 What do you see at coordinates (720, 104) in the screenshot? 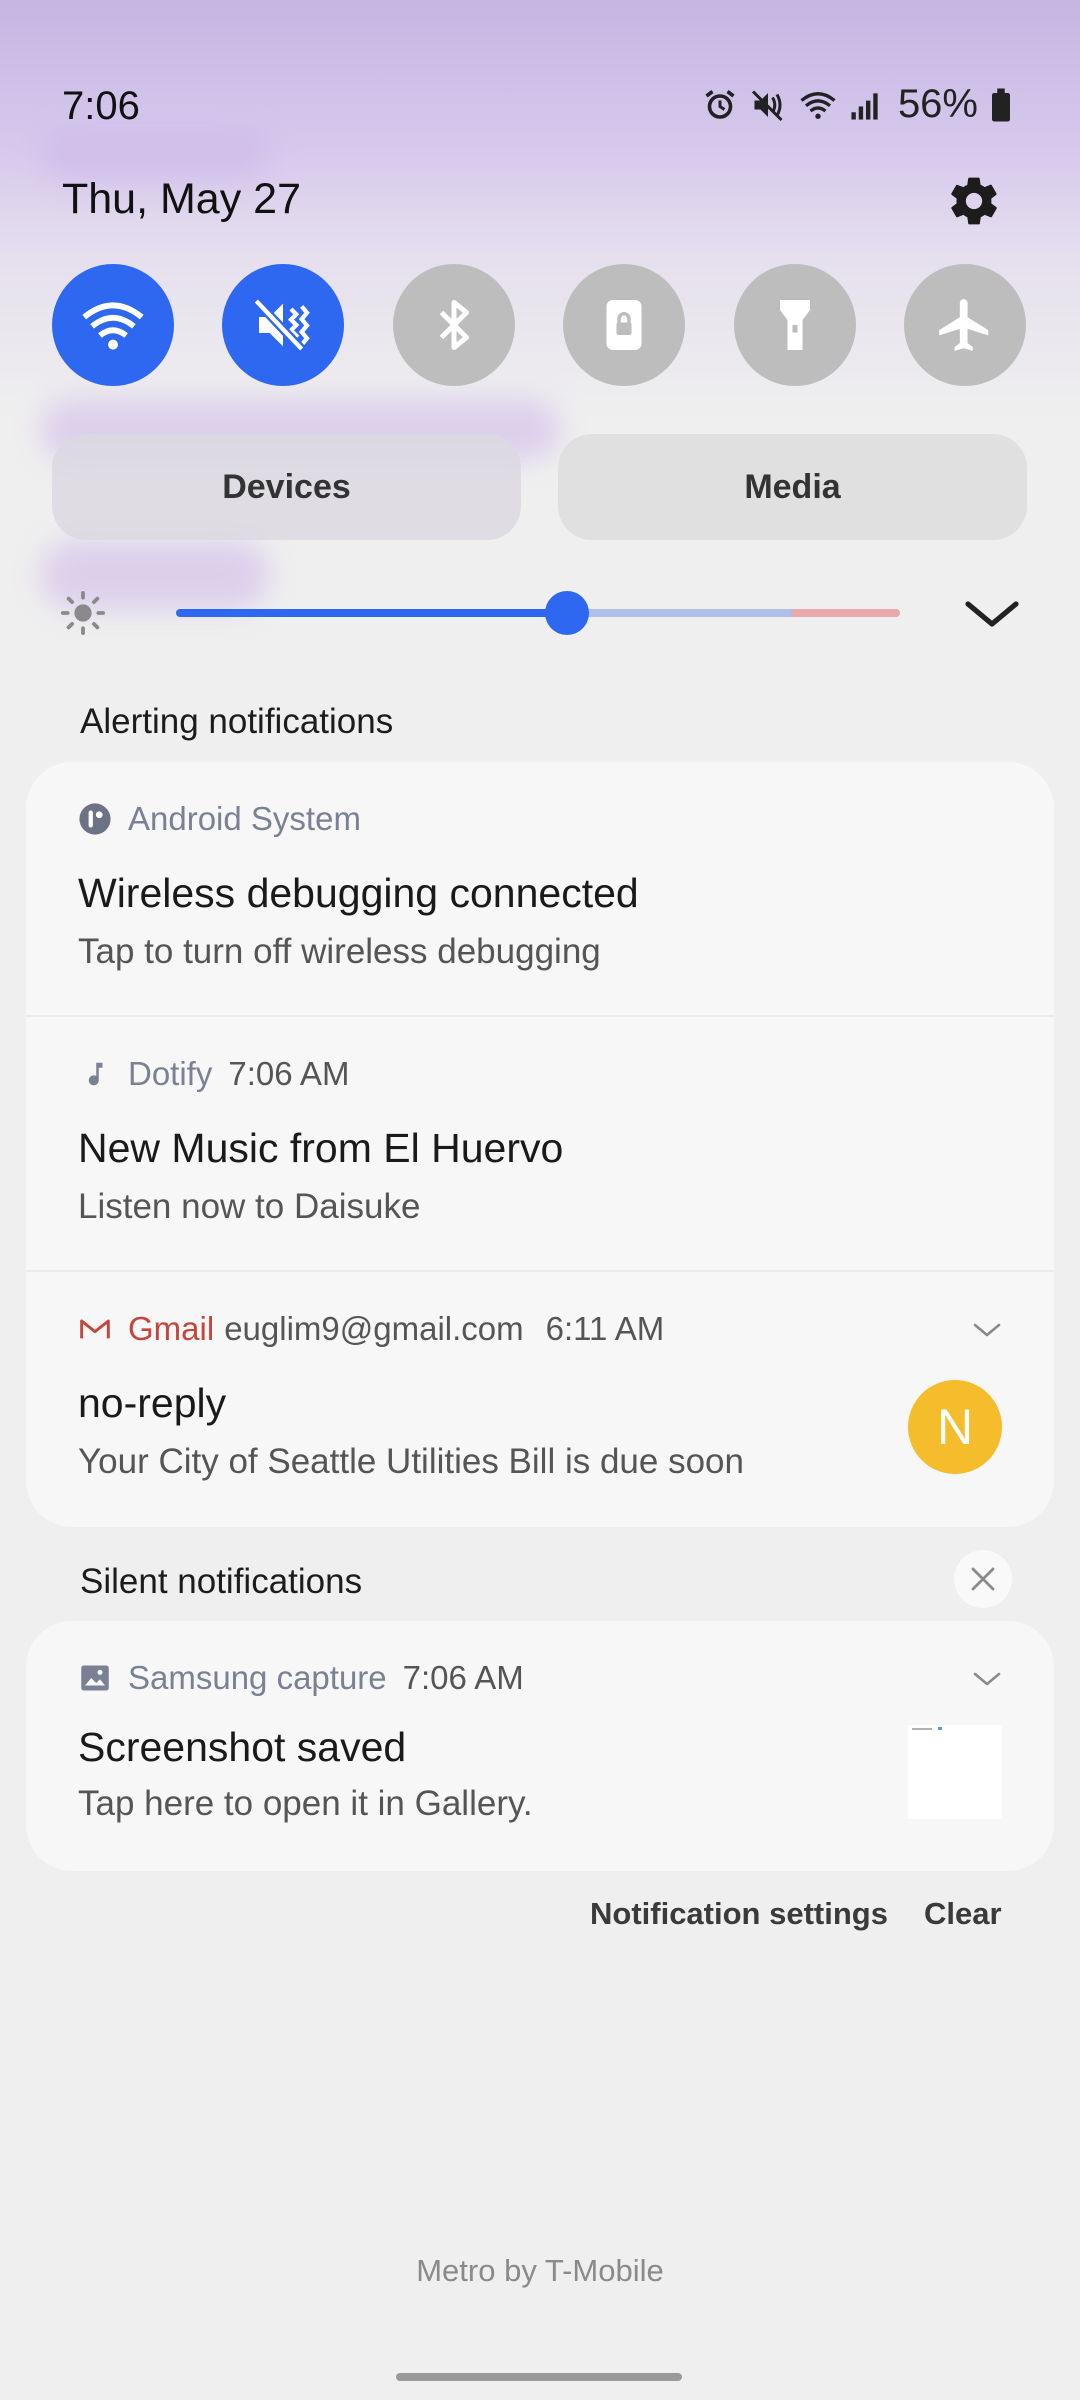
I see `alarm-icon` at bounding box center [720, 104].